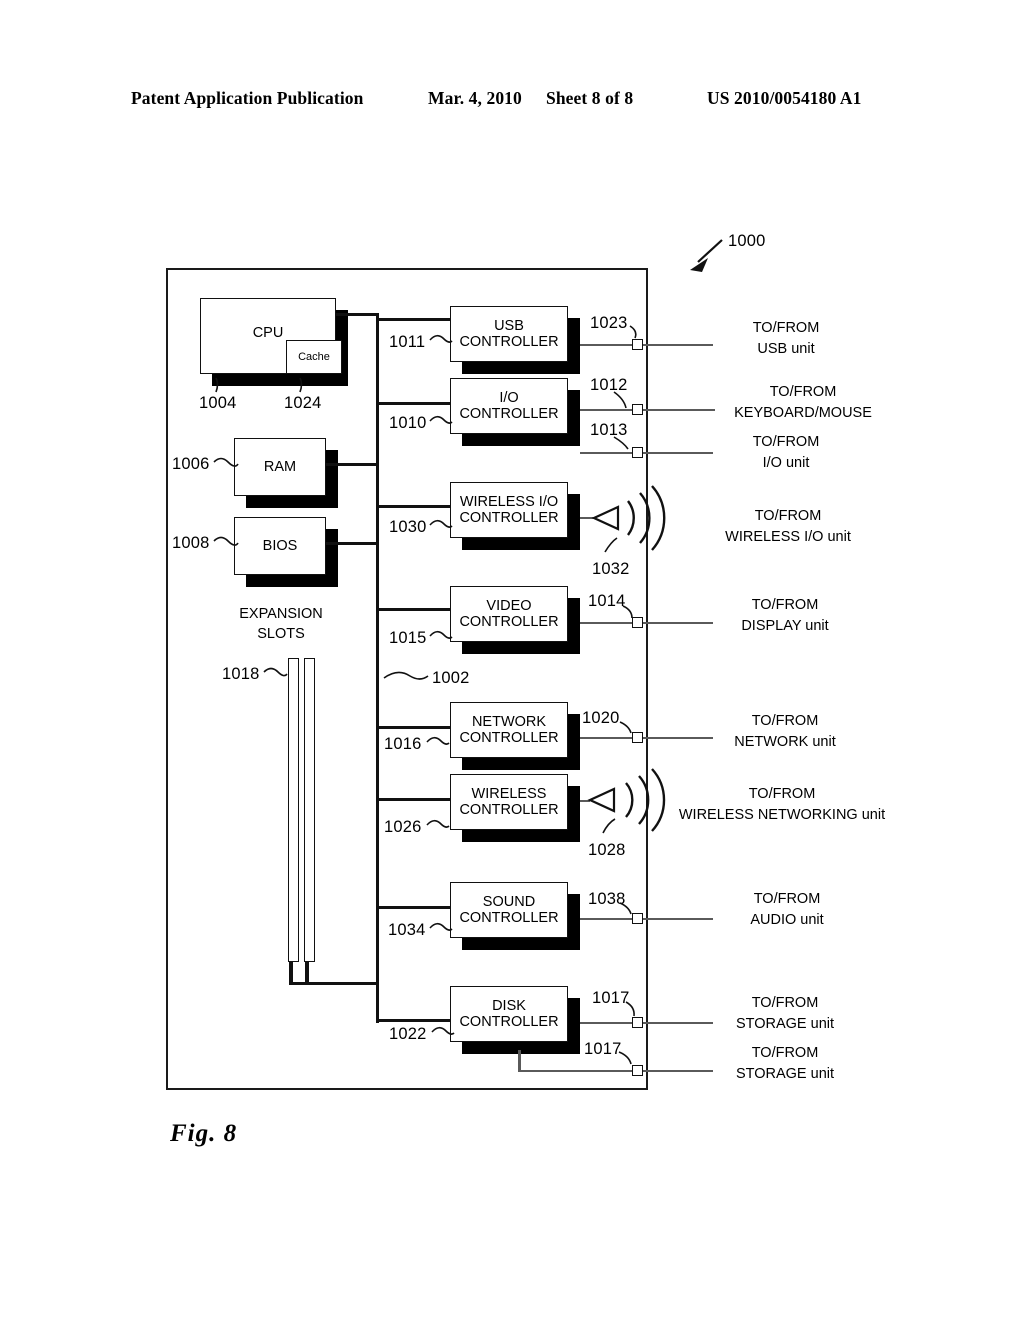  What do you see at coordinates (785, 742) in the screenshot?
I see `network-port-description-line2: NETWORK unit` at bounding box center [785, 742].